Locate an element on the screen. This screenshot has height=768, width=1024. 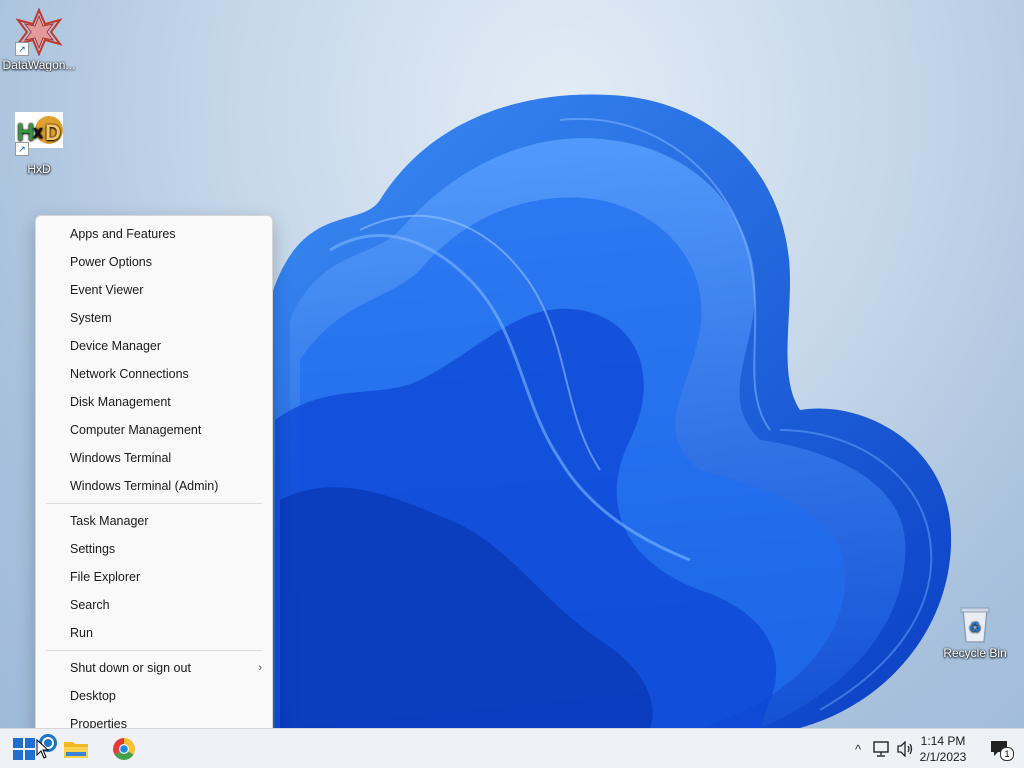
menu-item-computer-management: Computer Management is located at coordinates (154, 430).